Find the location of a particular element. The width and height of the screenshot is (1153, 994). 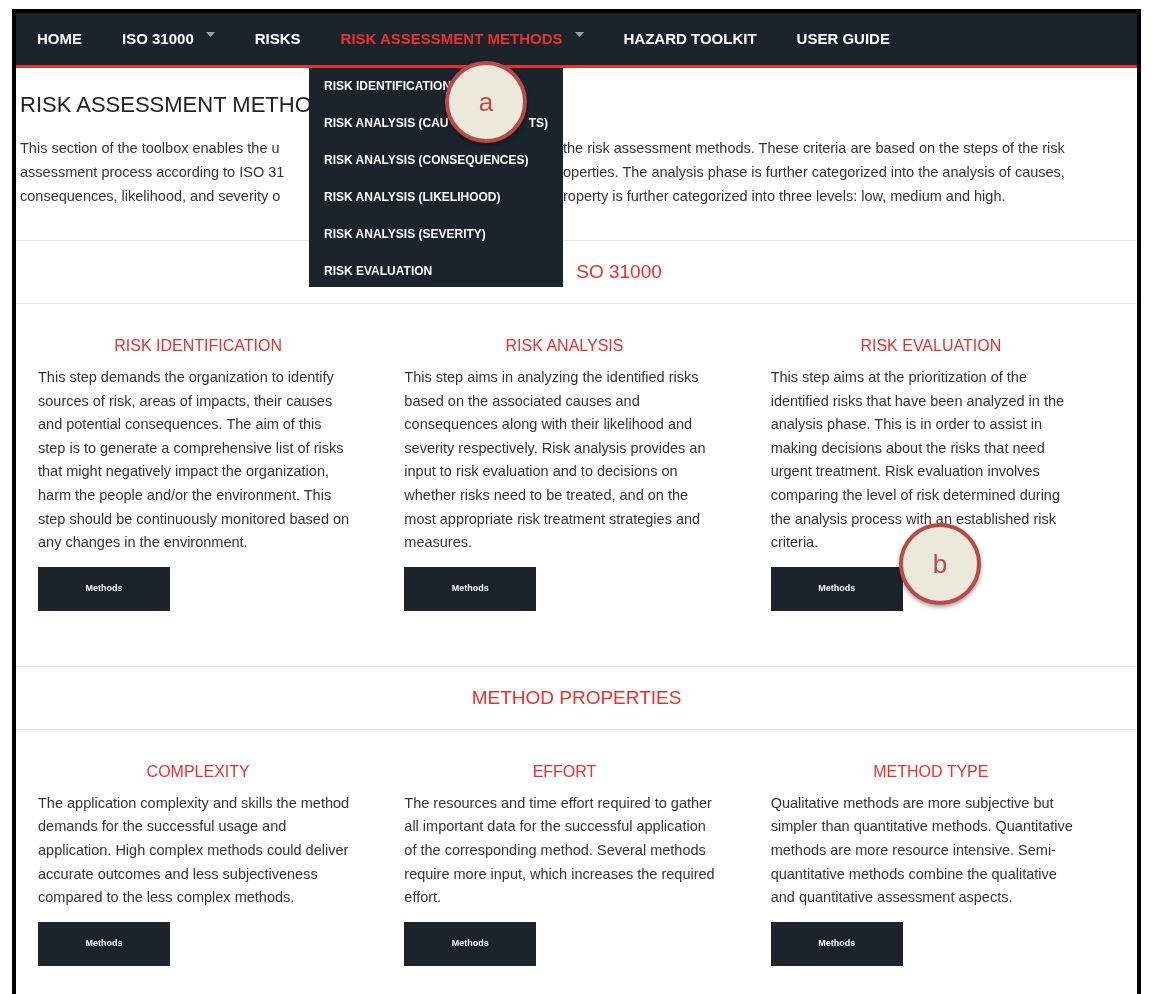

intro-text: This section of the toolbox enables the u is located at coordinates (150, 148).